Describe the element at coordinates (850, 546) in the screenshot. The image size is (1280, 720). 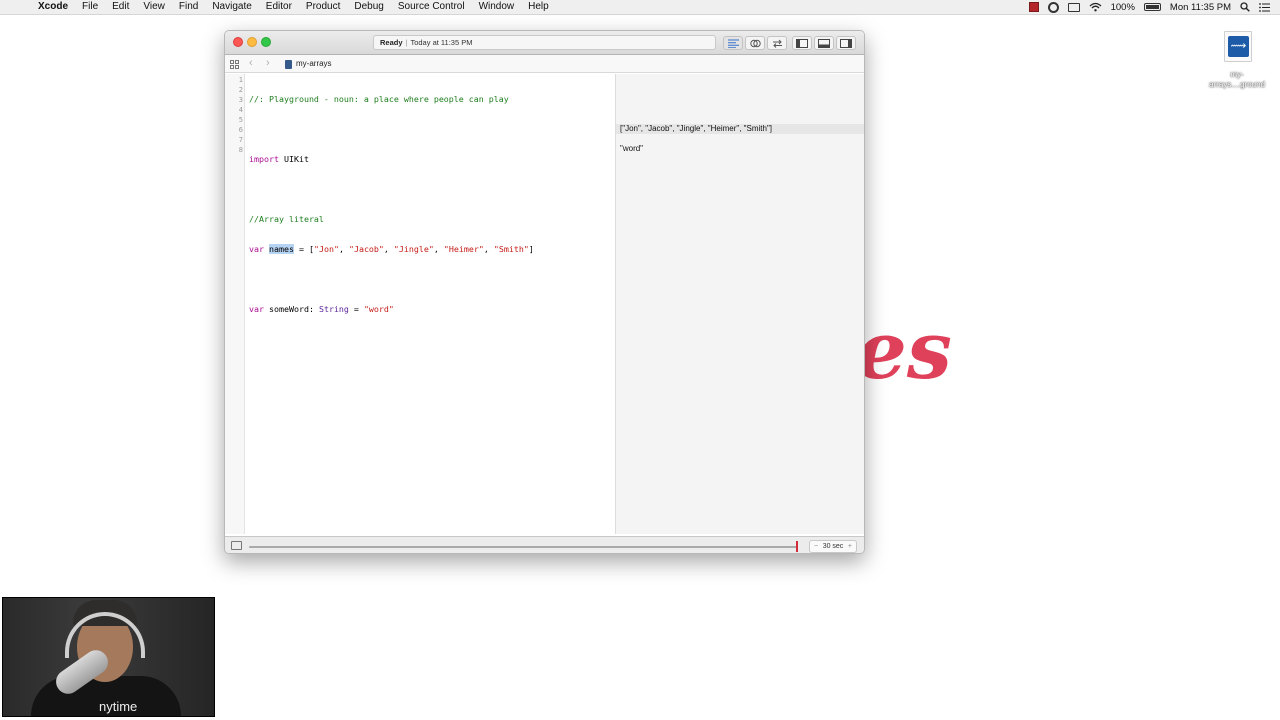
I see `stepper-plus: +` at that location.